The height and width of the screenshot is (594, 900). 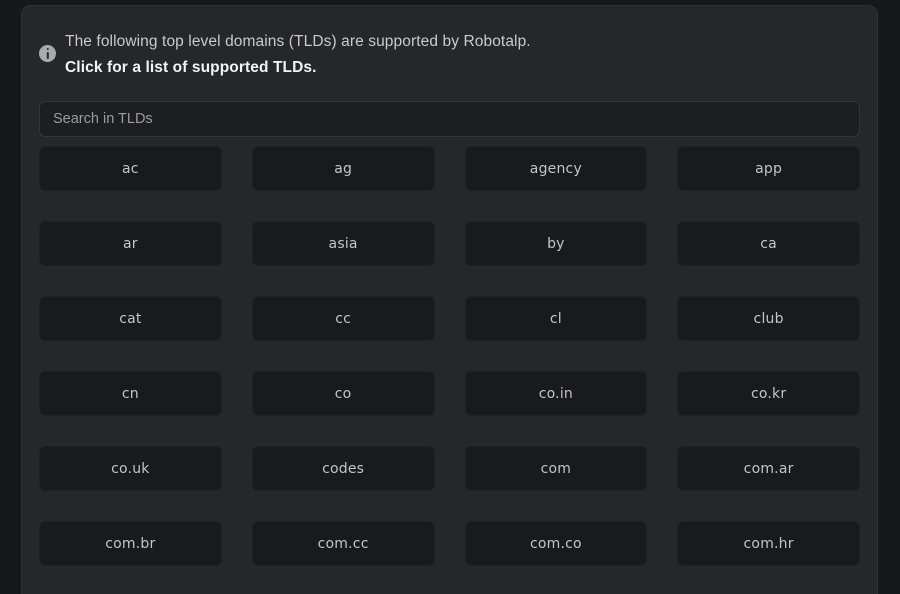 What do you see at coordinates (556, 468) in the screenshot?
I see `tld-tile: com` at bounding box center [556, 468].